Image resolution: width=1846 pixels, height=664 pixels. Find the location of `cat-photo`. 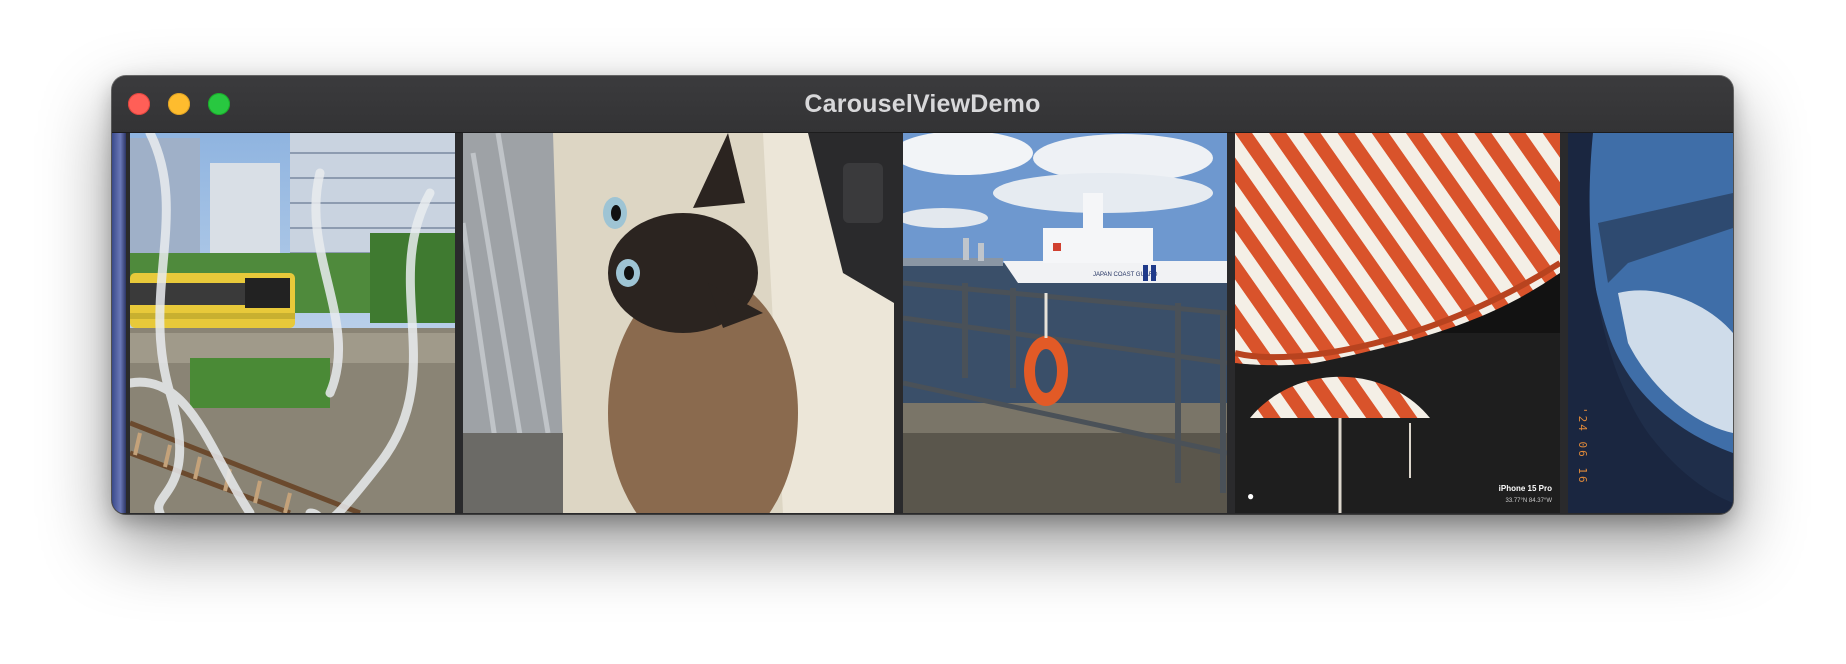

cat-photo is located at coordinates (678, 323).